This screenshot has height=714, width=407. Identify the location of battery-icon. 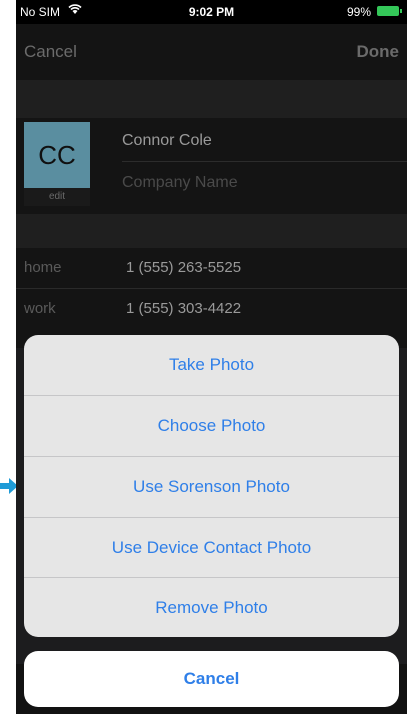
(389, 11).